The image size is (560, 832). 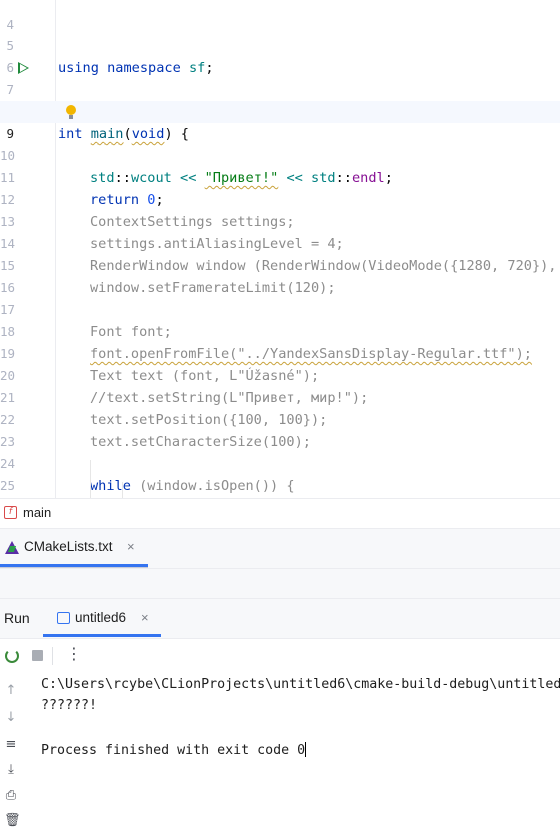 I want to click on code-line: 16, so click(x=280, y=275).